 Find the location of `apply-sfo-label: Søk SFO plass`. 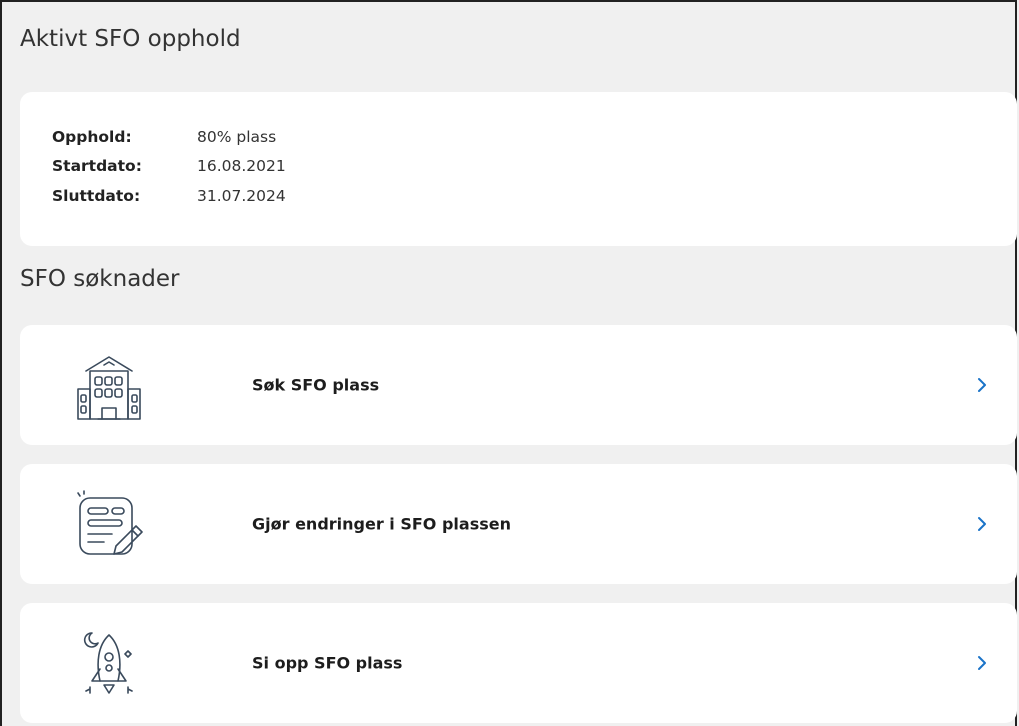

apply-sfo-label: Søk SFO plass is located at coordinates (316, 385).